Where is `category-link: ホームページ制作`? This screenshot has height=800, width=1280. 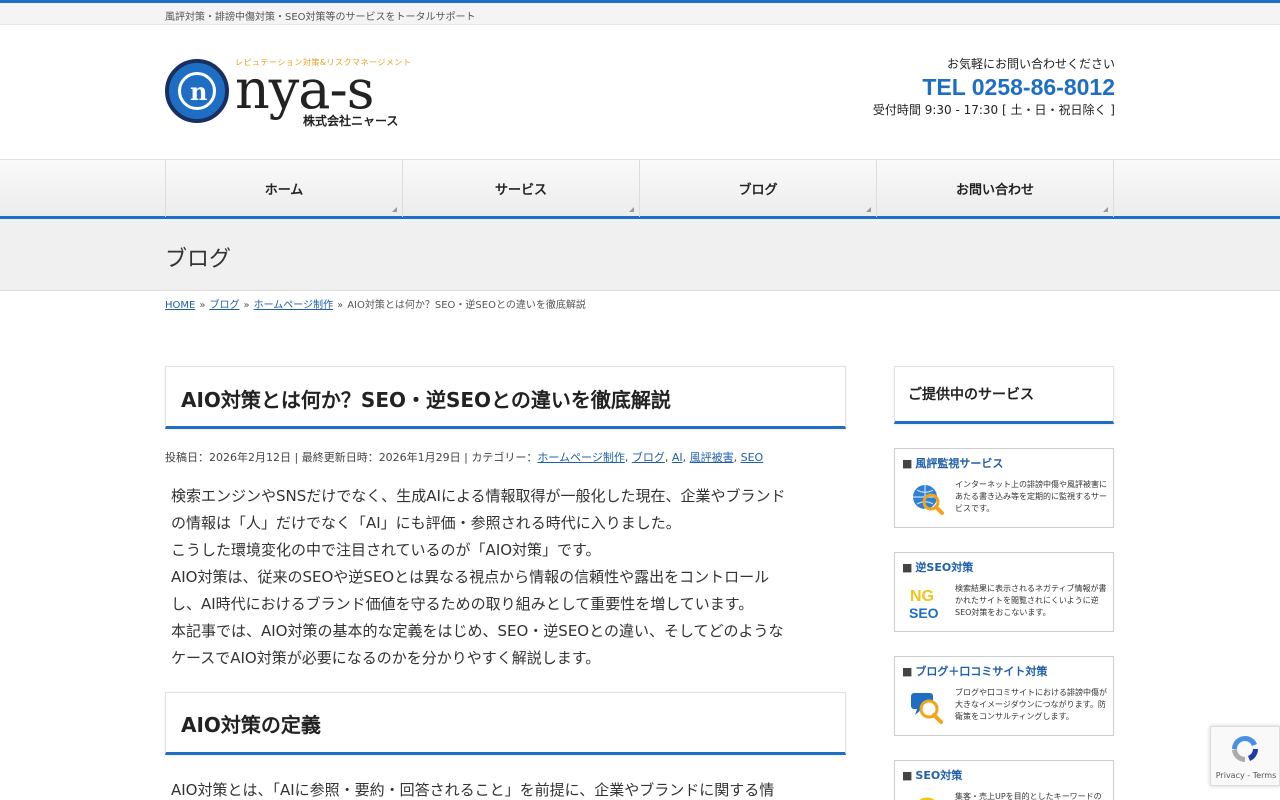
category-link: ホームページ制作 is located at coordinates (580, 457).